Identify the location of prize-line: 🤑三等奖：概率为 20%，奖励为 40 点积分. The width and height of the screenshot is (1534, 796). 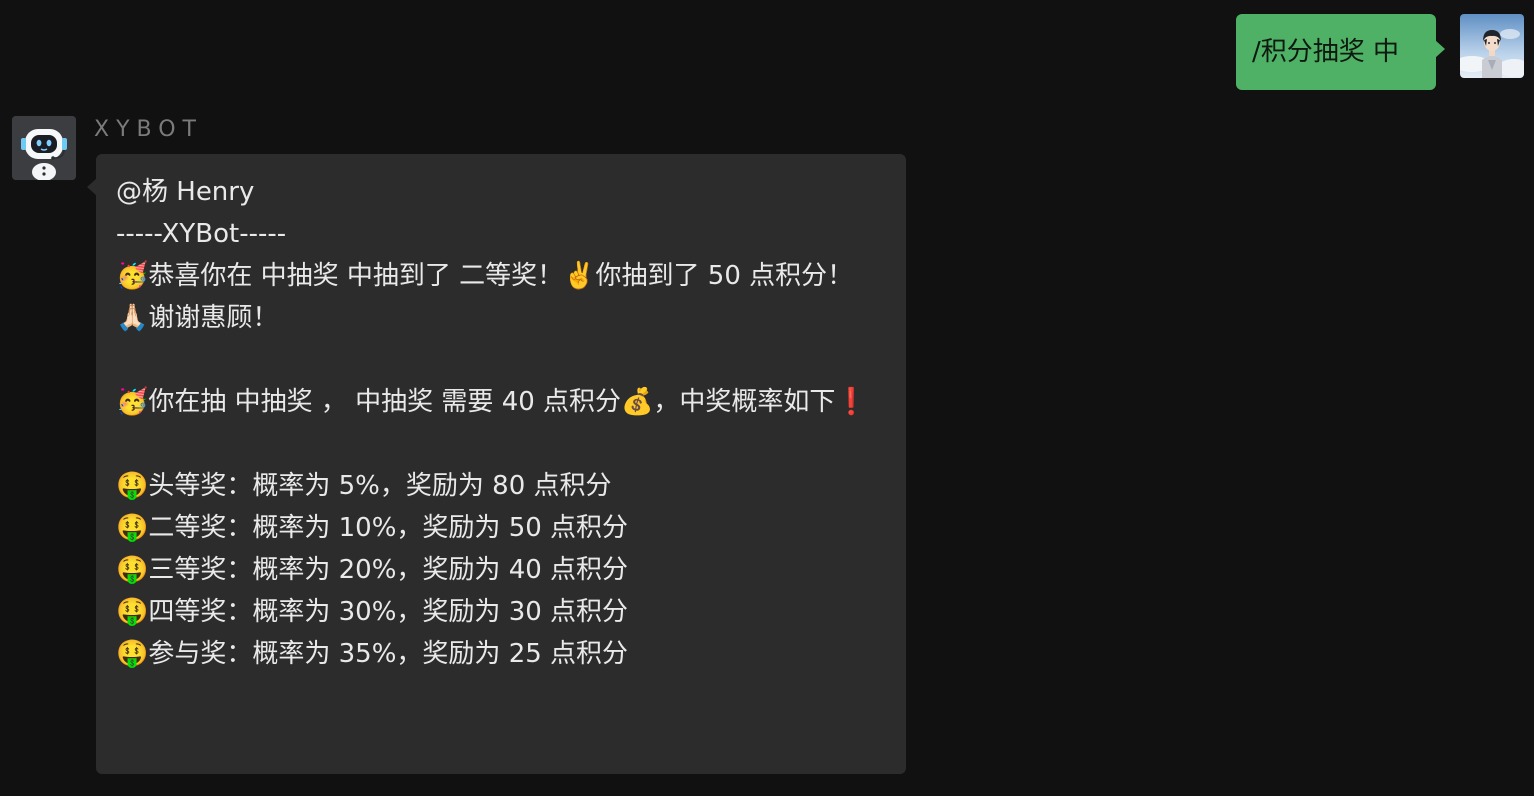
(372, 570).